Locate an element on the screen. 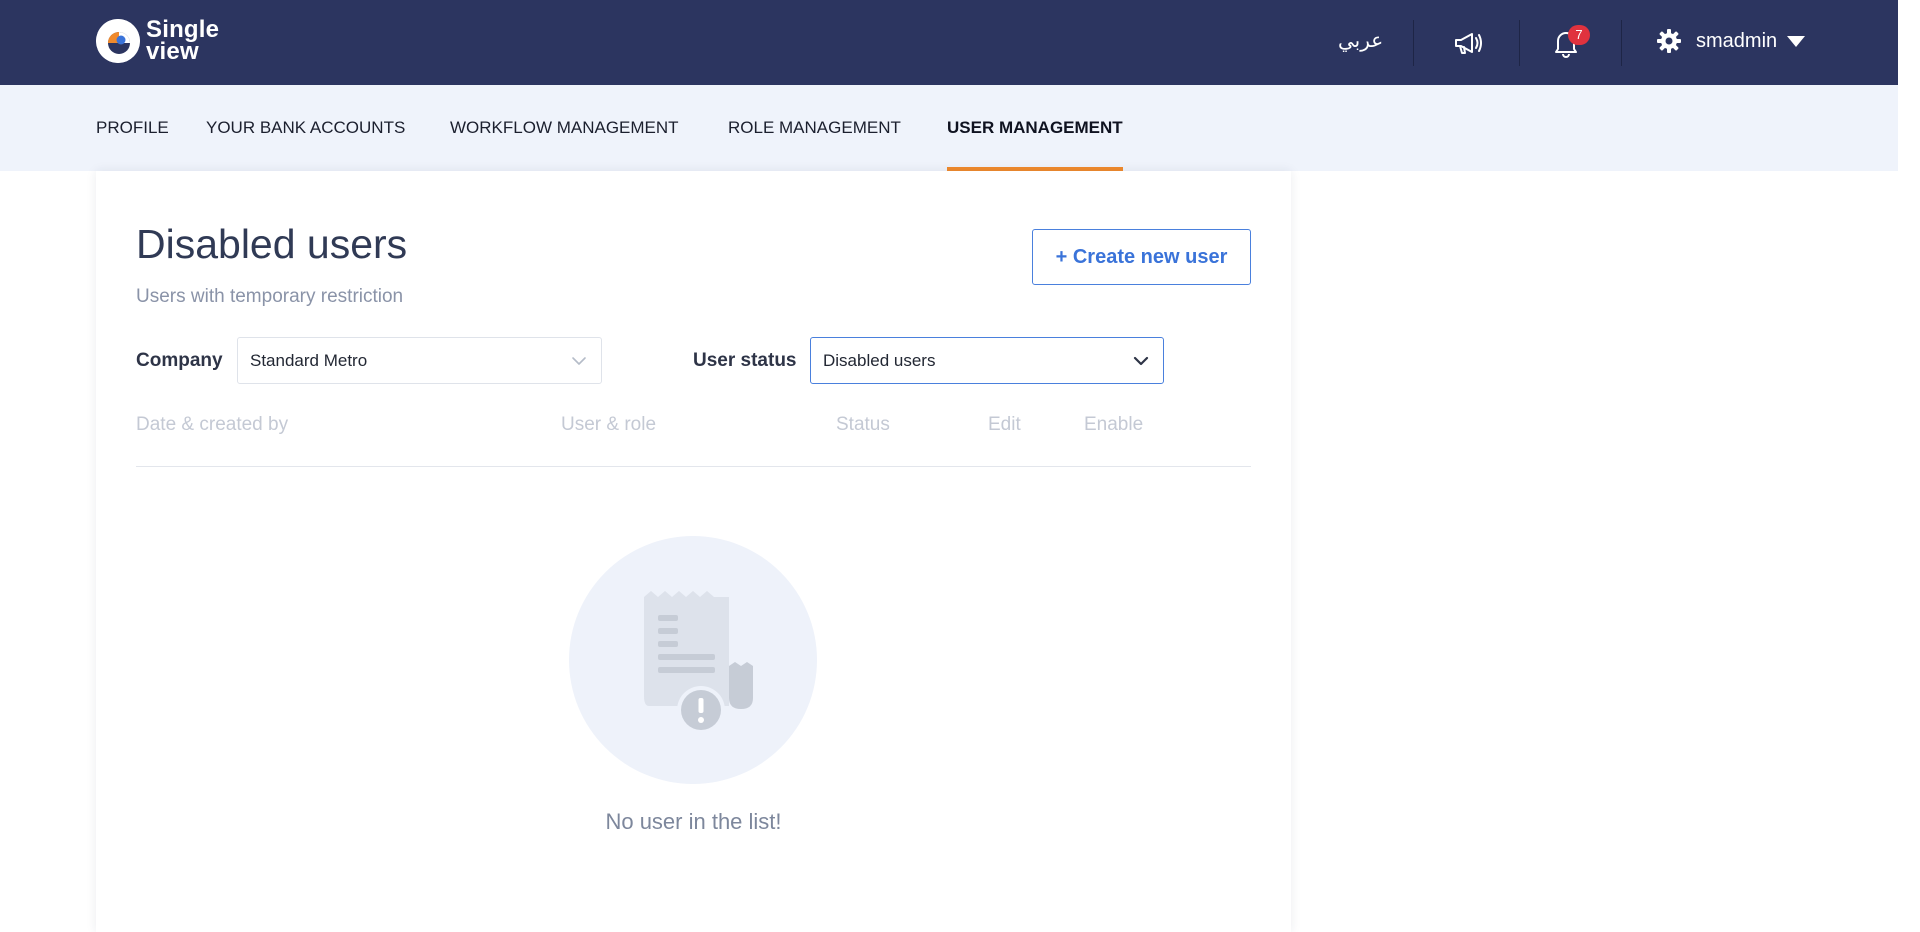  company-select: Standard Metro is located at coordinates (419, 360).